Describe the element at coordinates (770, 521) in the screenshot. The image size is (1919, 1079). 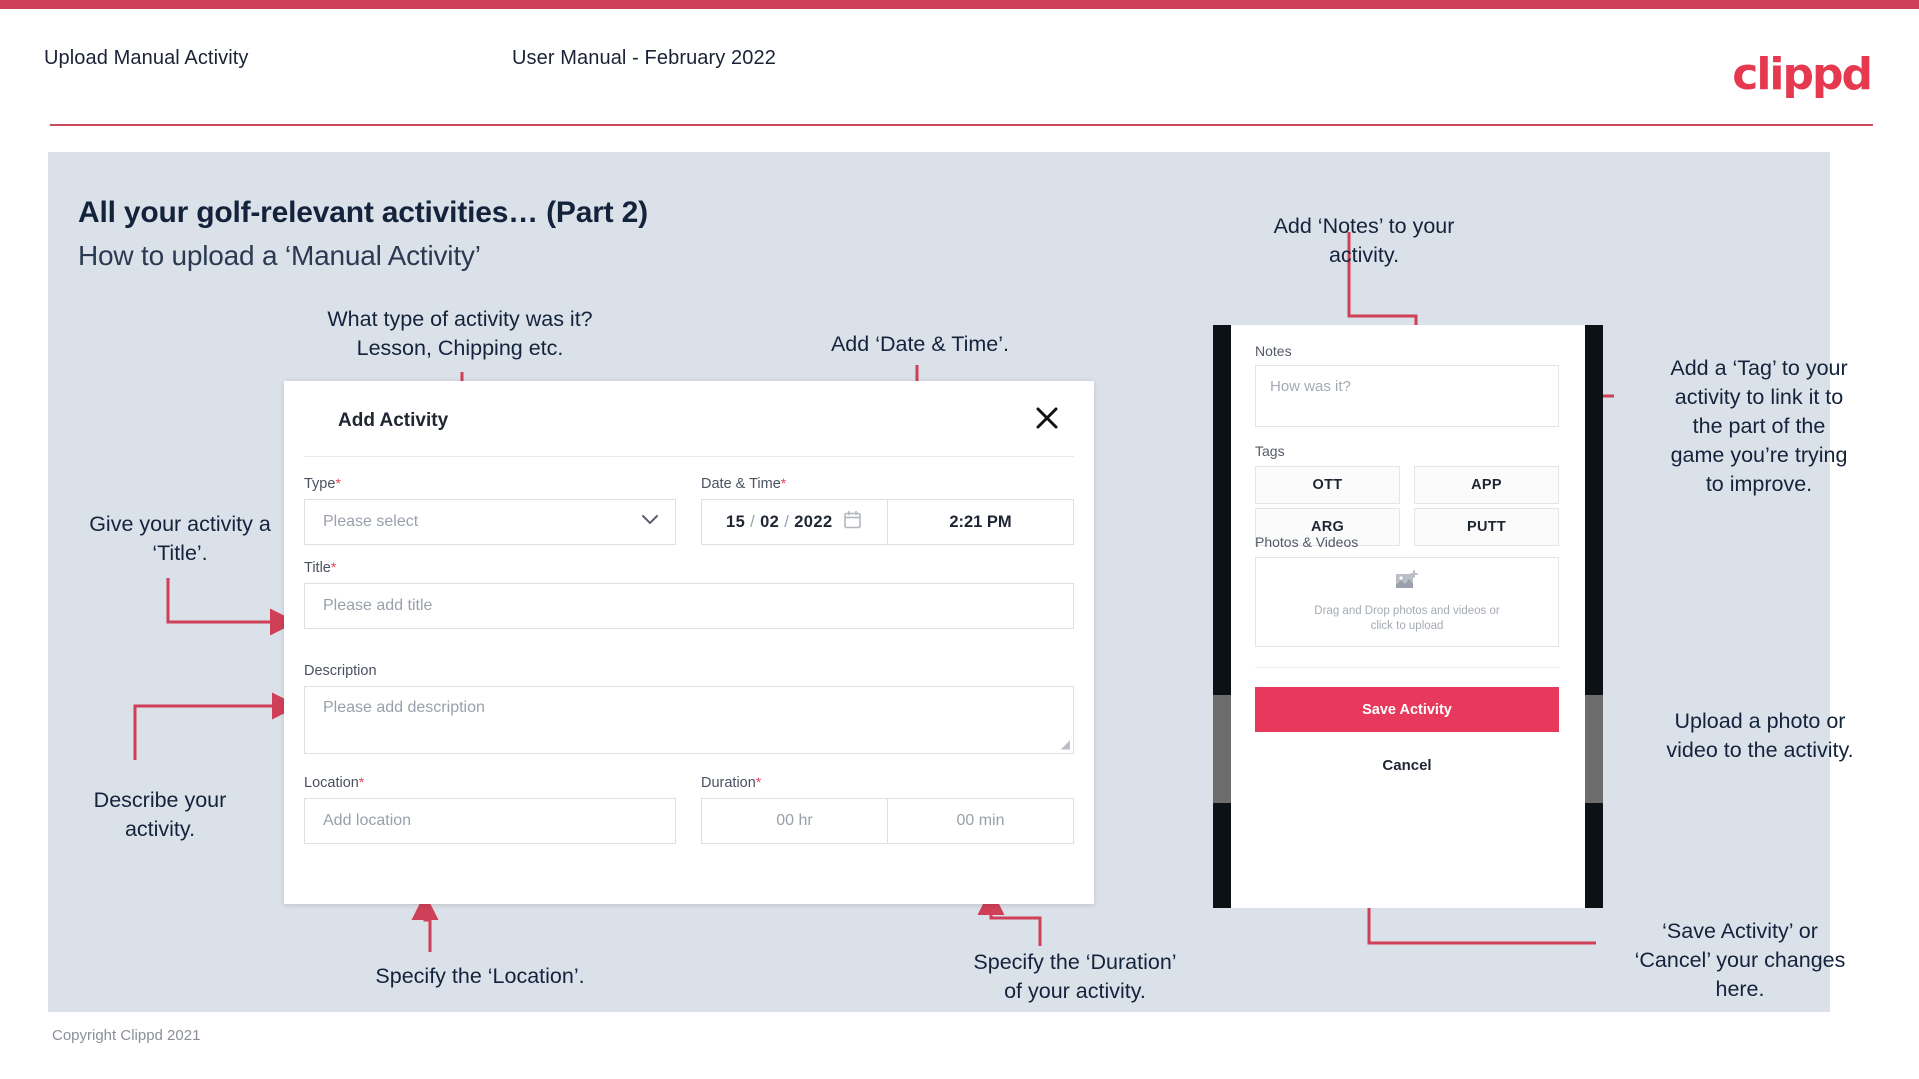
I see `date-month: 02` at that location.